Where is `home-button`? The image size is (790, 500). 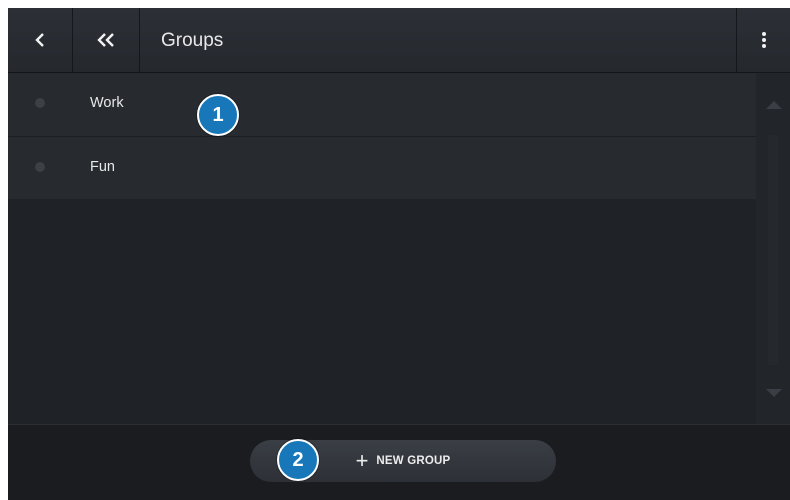
home-button is located at coordinates (106, 40).